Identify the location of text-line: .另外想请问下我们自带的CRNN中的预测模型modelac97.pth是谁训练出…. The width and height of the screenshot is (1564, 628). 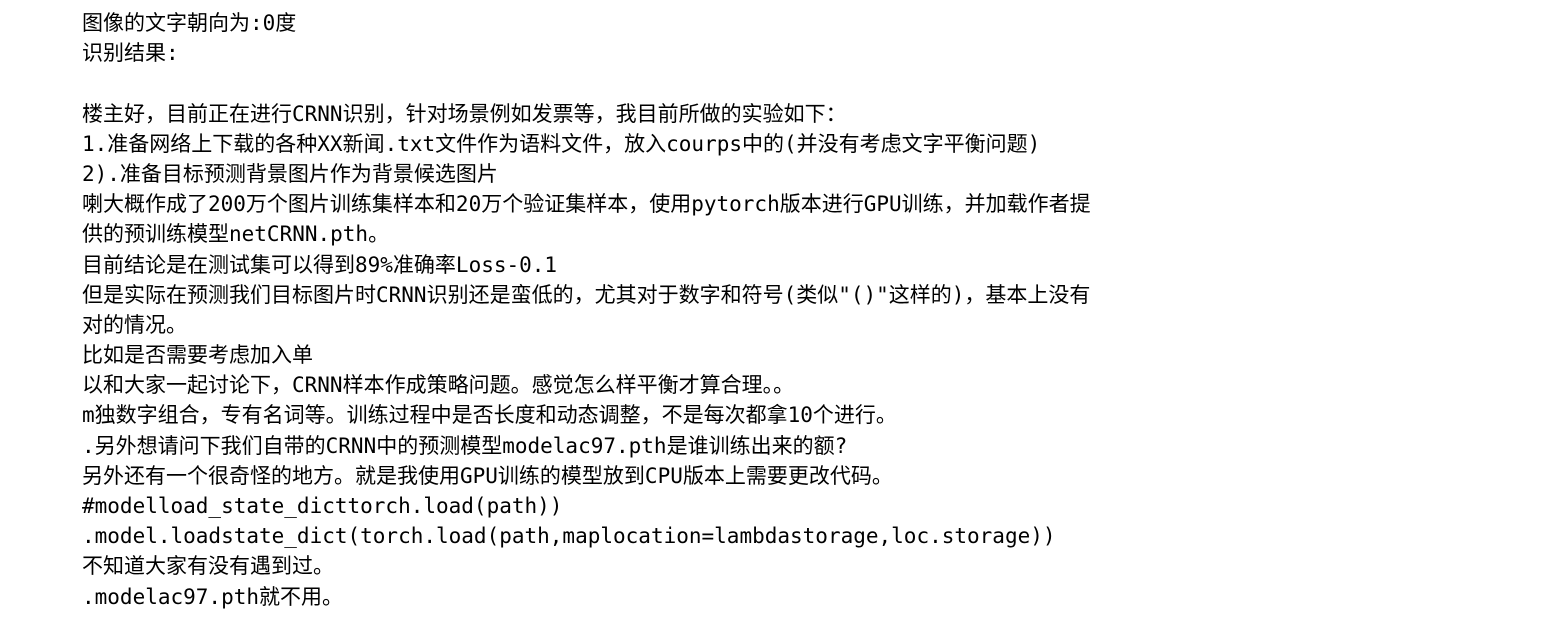
(465, 445).